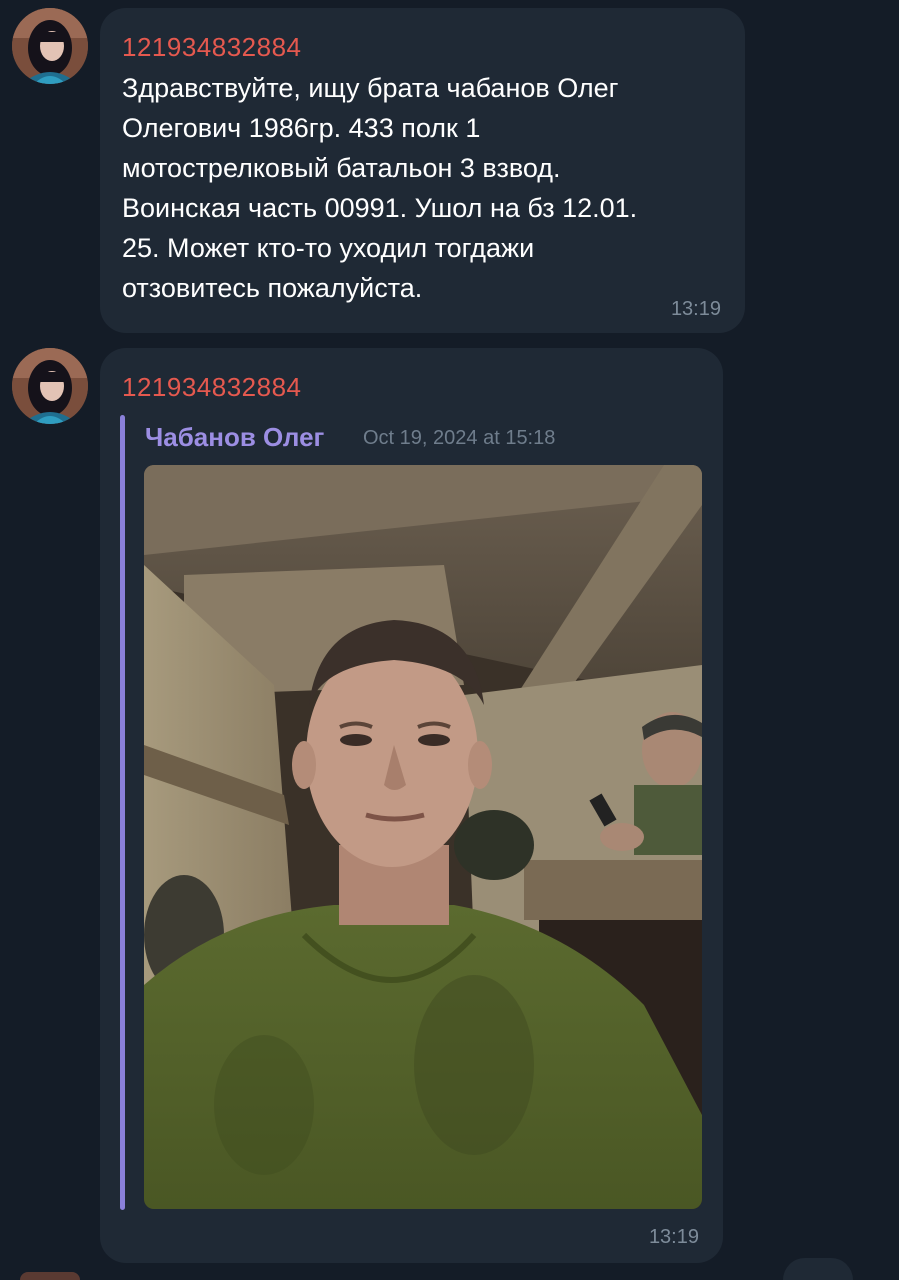 The image size is (899, 1280). I want to click on scroll-button-peek, so click(818, 1269).